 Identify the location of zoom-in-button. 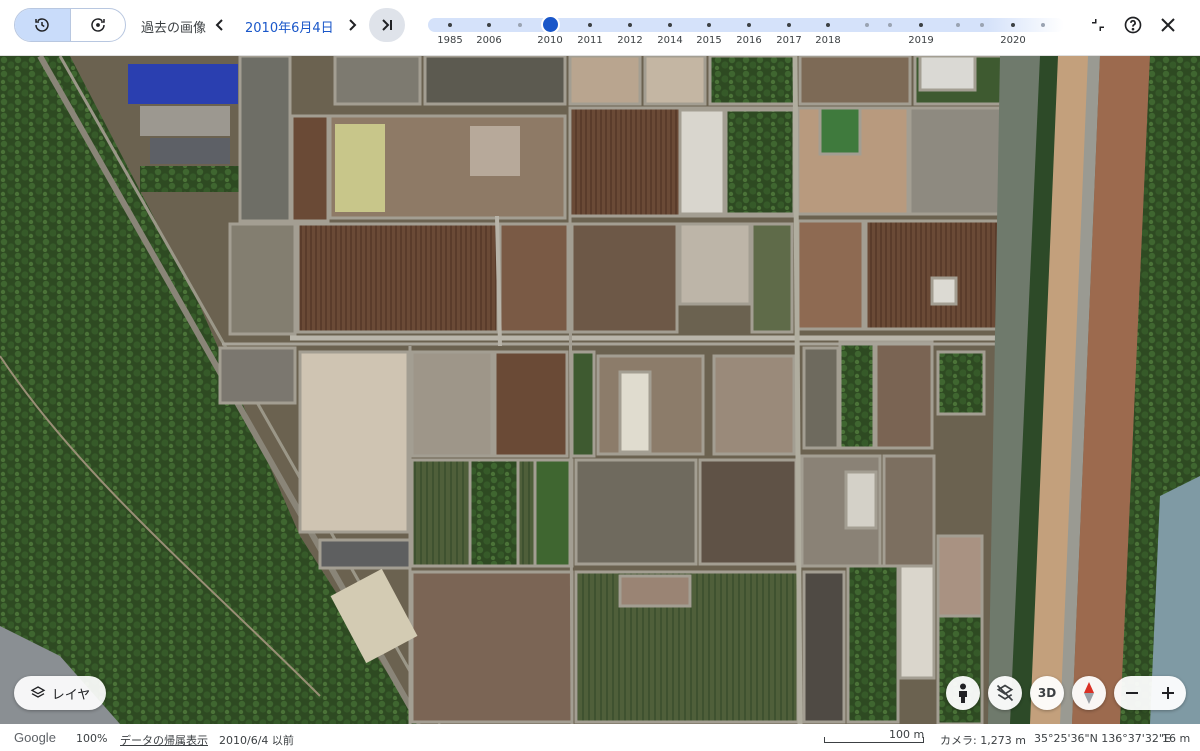
(1168, 693).